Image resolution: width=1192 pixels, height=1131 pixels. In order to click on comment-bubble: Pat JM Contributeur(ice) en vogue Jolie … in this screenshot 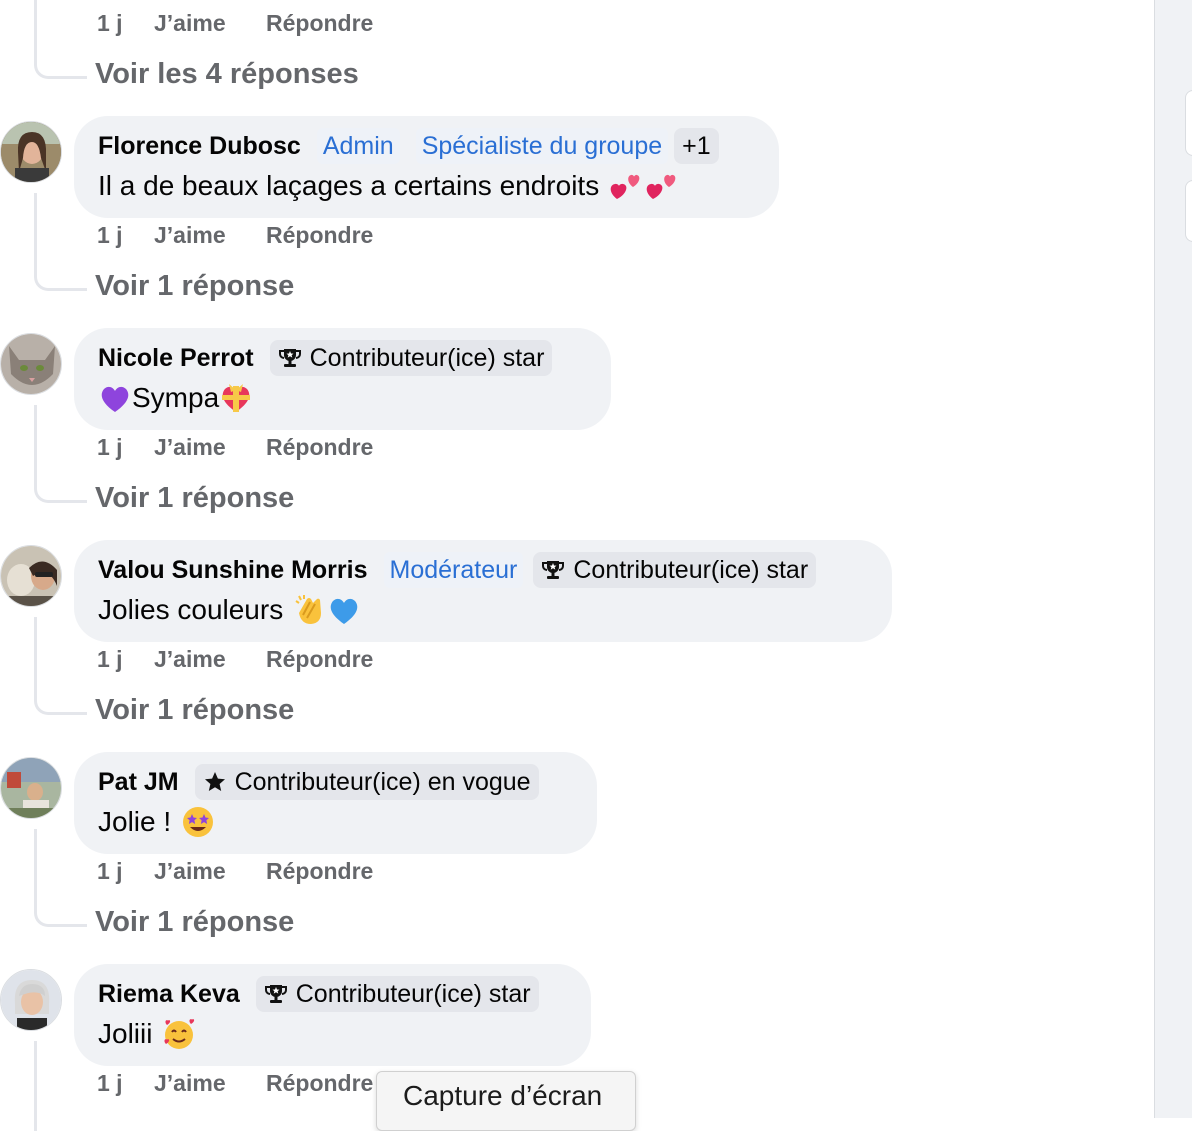, I will do `click(335, 803)`.